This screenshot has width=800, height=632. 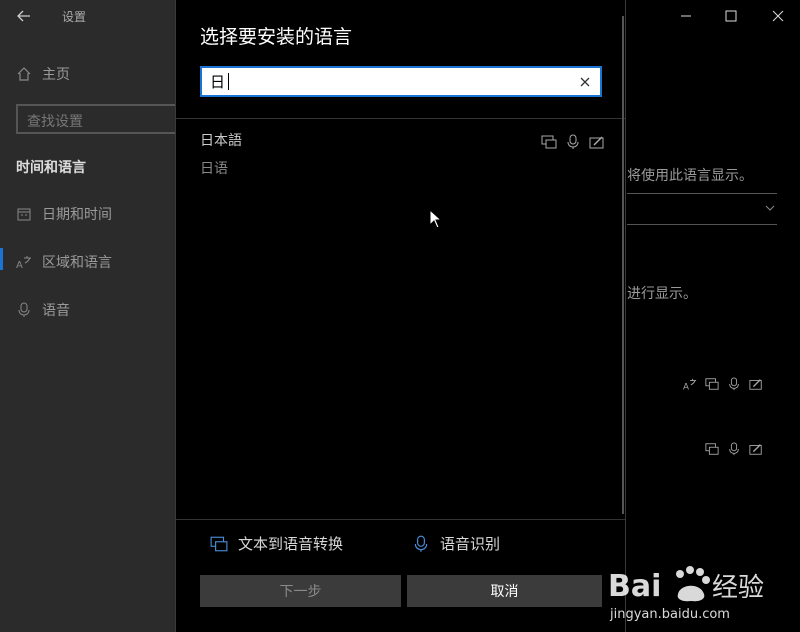 I want to click on minimize-icon, so click(x=686, y=16).